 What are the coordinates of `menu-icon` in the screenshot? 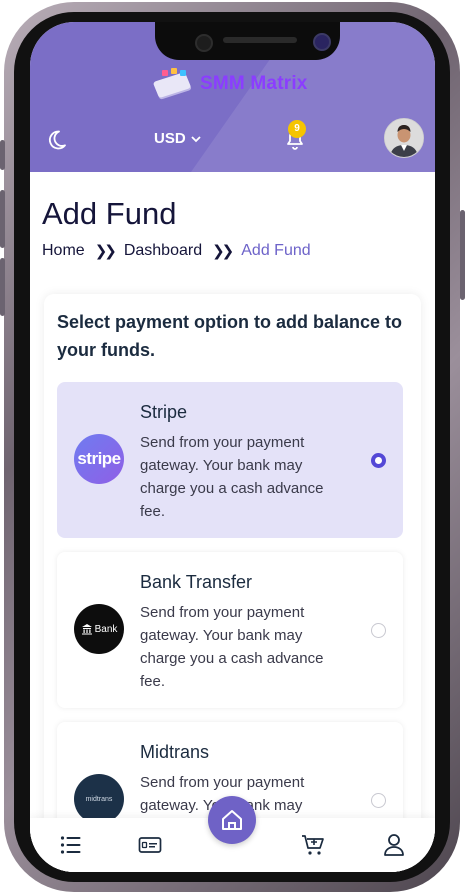 It's located at (70, 845).